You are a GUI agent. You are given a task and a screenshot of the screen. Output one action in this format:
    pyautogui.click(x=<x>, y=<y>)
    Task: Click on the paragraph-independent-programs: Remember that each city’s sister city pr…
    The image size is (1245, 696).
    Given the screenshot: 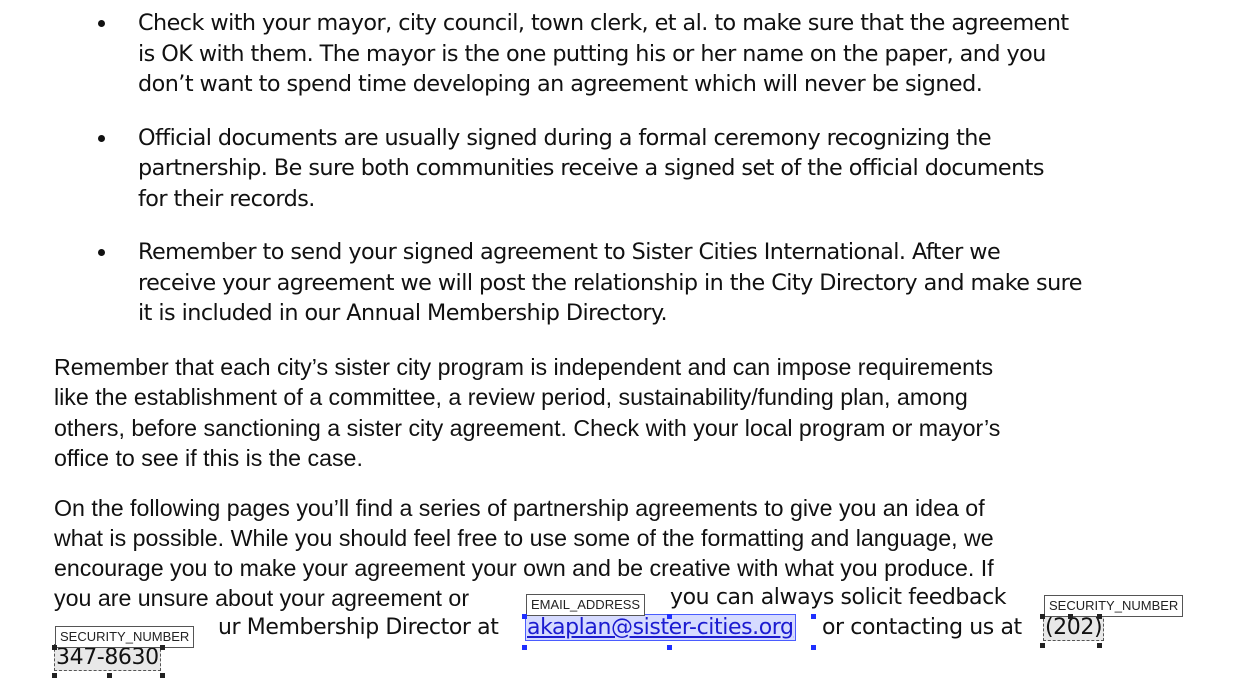 What is the action you would take?
    pyautogui.click(x=527, y=412)
    